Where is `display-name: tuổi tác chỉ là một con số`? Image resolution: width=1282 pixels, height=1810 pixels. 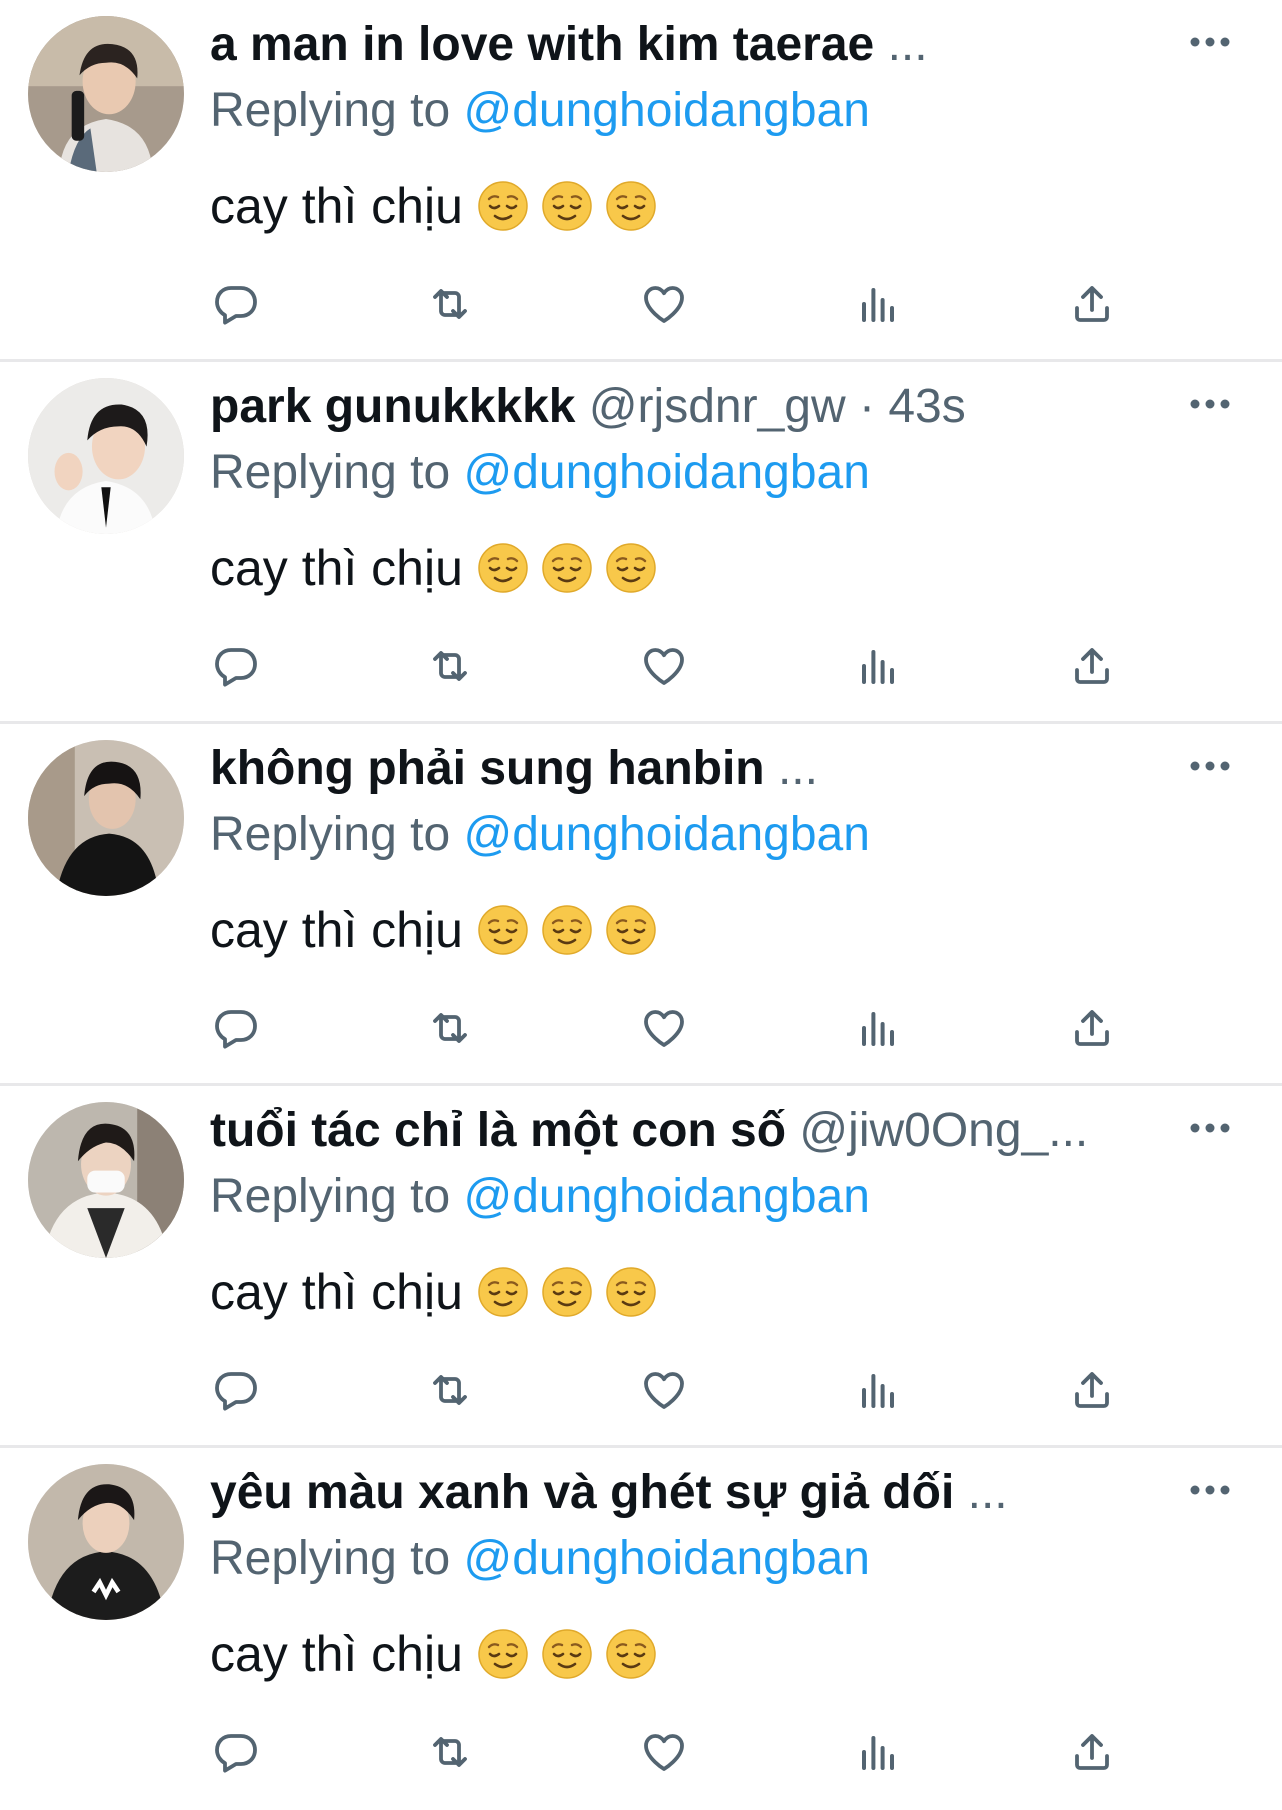 display-name: tuổi tác chỉ là một con số is located at coordinates (498, 1130).